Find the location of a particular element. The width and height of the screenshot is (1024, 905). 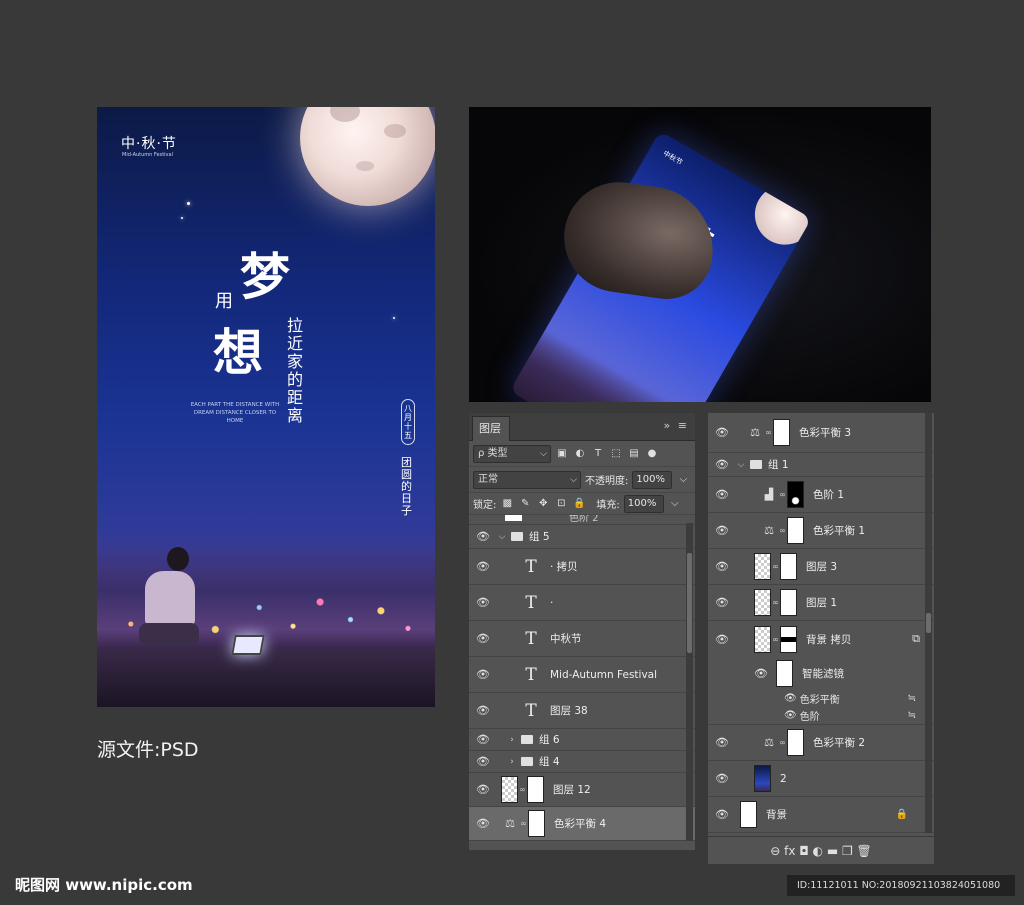

pixel-filter-icon: ▣ is located at coordinates (562, 454).